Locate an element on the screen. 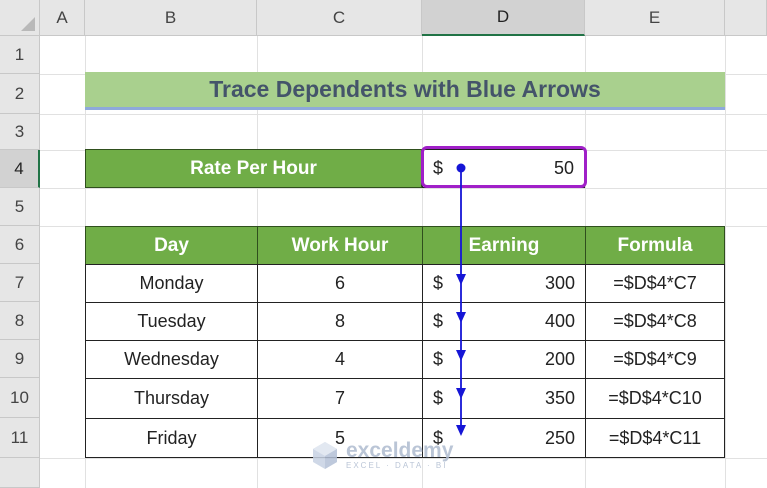 This screenshot has height=488, width=767. exceldemy-name: exceldemy is located at coordinates (400, 450).